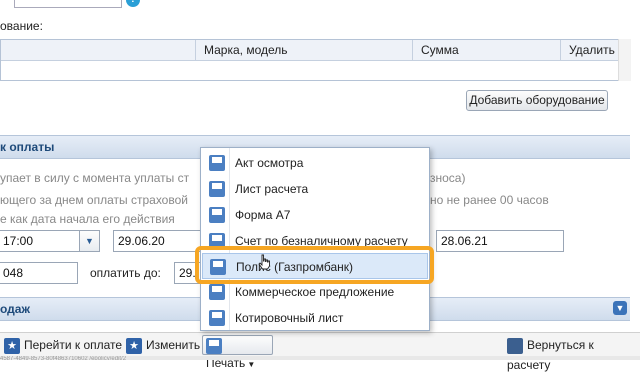 Image resolution: width=640 pixels, height=375 pixels. I want to click on column-header-sum: Сумма, so click(487, 50).